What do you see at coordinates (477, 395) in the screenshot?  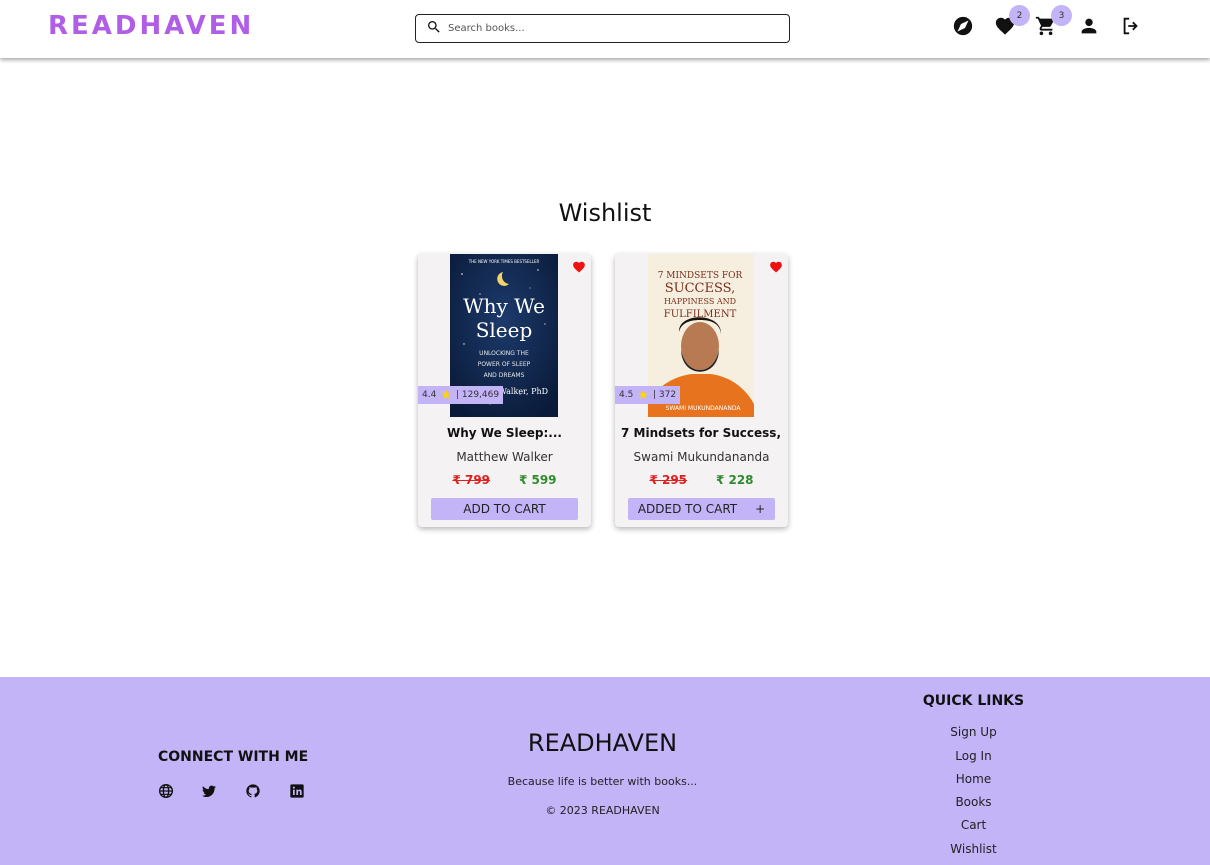 I see `review-count: | 129,469` at bounding box center [477, 395].